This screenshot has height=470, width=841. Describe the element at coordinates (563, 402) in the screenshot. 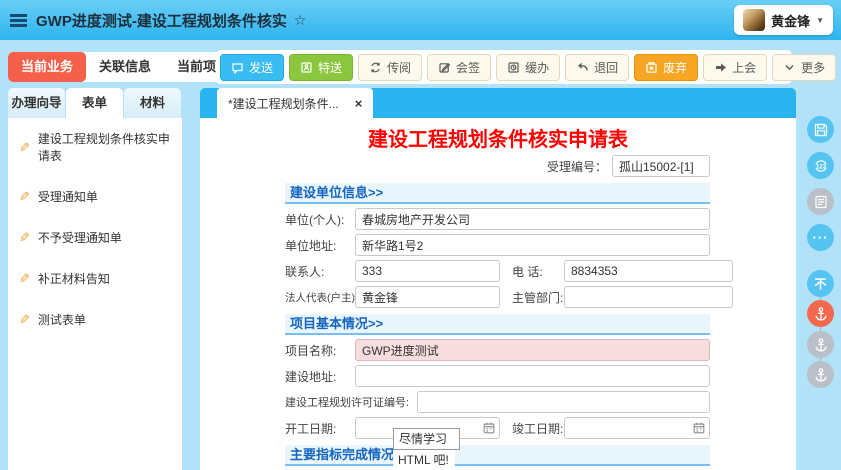

I see `license-no-input` at that location.